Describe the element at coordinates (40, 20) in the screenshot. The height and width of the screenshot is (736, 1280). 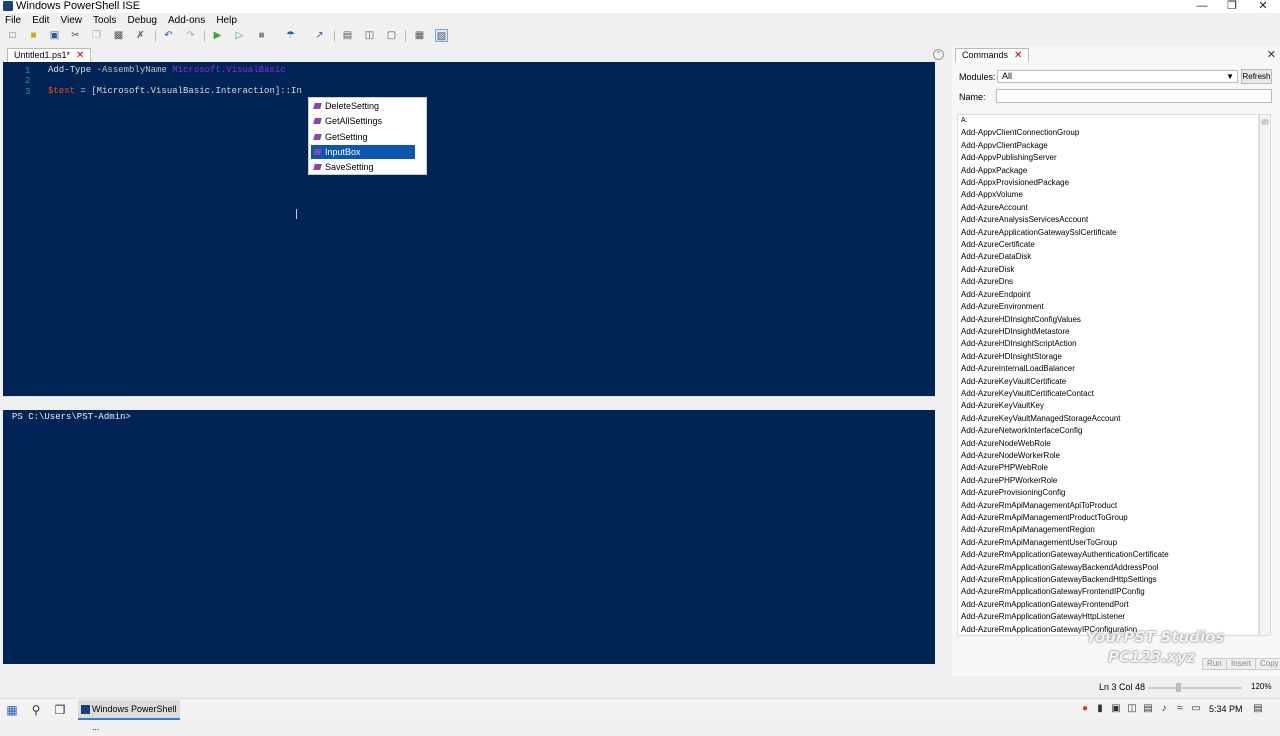
I see `menu-edit: Edit` at that location.